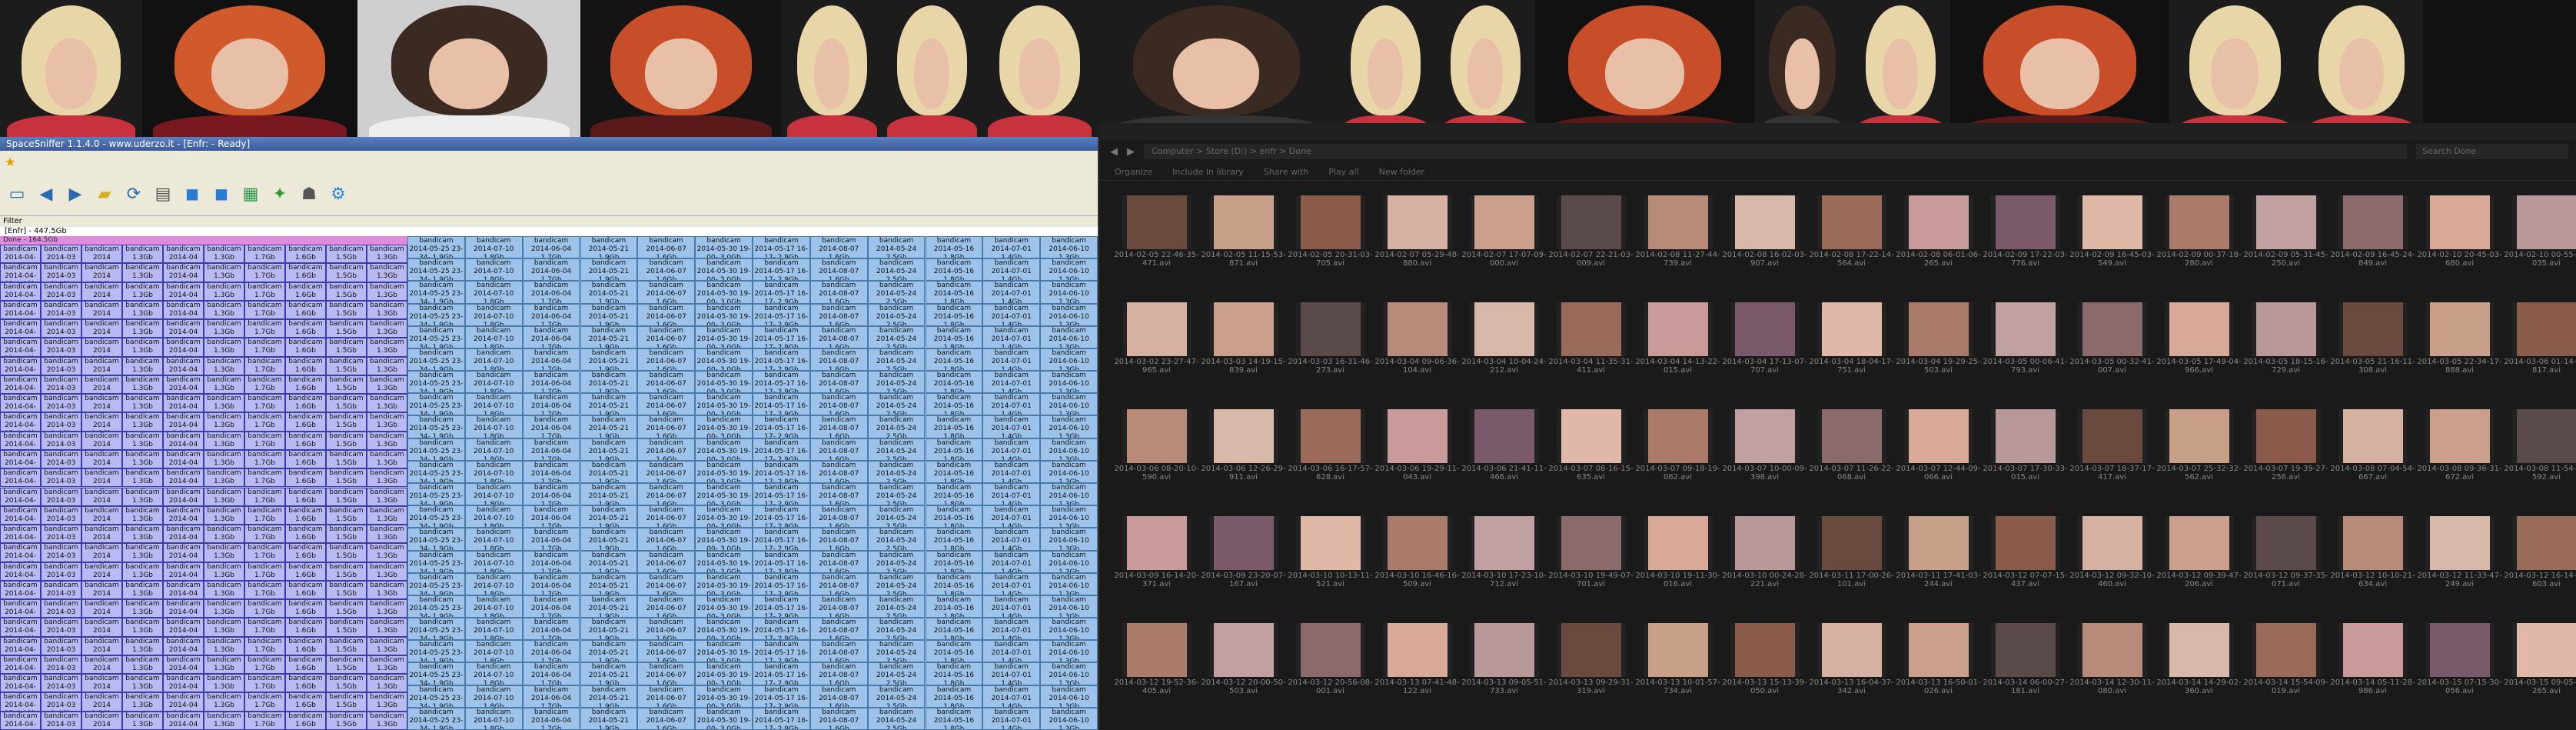 The height and width of the screenshot is (730, 2576). What do you see at coordinates (1851, 352) in the screenshot?
I see `file-item: 2014-03-04 18-04-17-751.avi` at bounding box center [1851, 352].